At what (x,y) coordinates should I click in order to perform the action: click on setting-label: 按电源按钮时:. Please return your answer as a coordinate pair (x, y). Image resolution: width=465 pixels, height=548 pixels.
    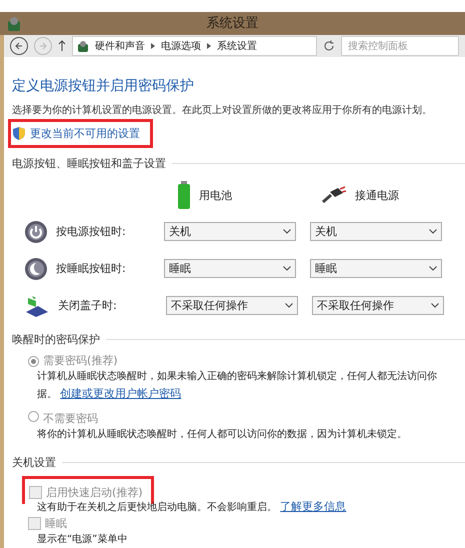
    Looking at the image, I should click on (91, 231).